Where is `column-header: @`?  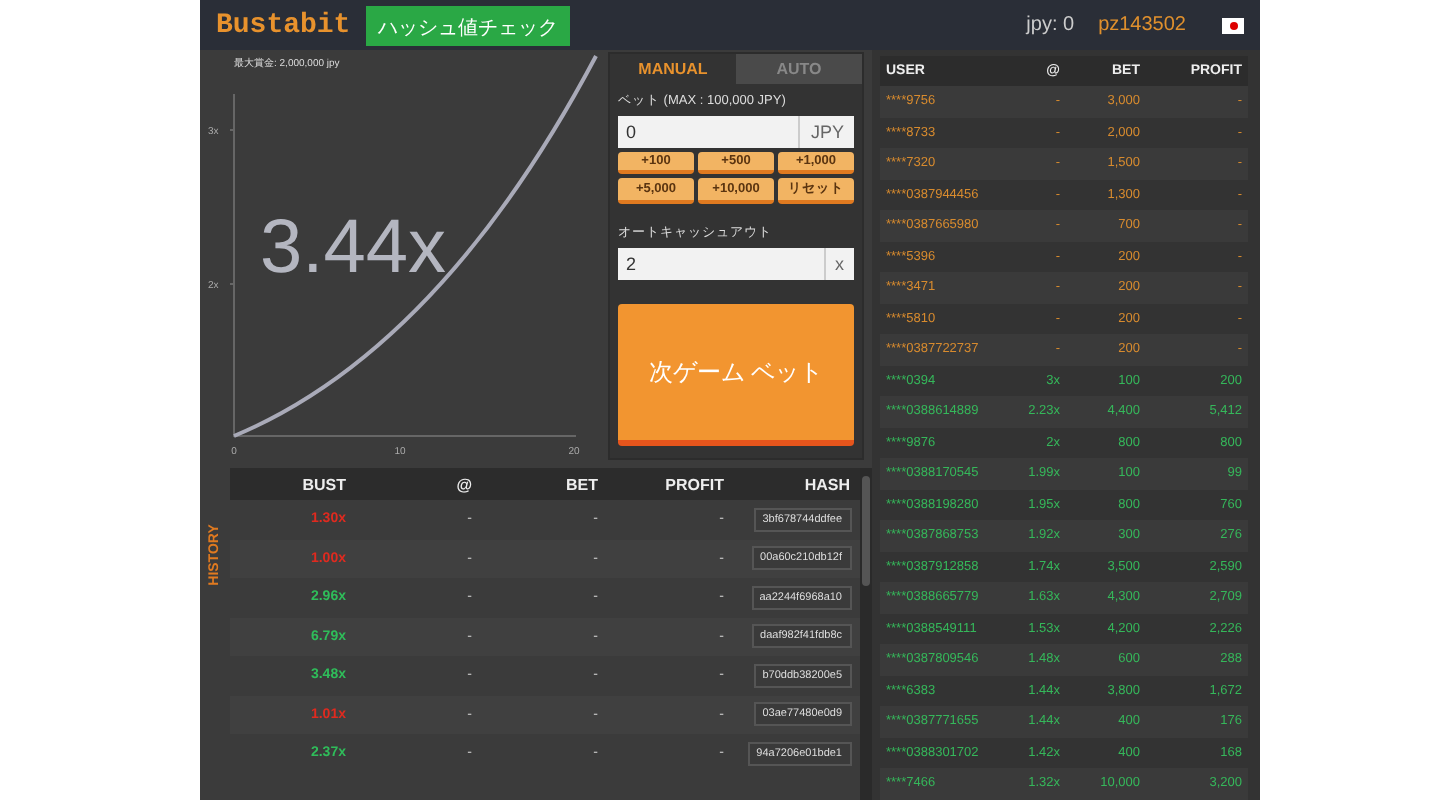 column-header: @ is located at coordinates (464, 484).